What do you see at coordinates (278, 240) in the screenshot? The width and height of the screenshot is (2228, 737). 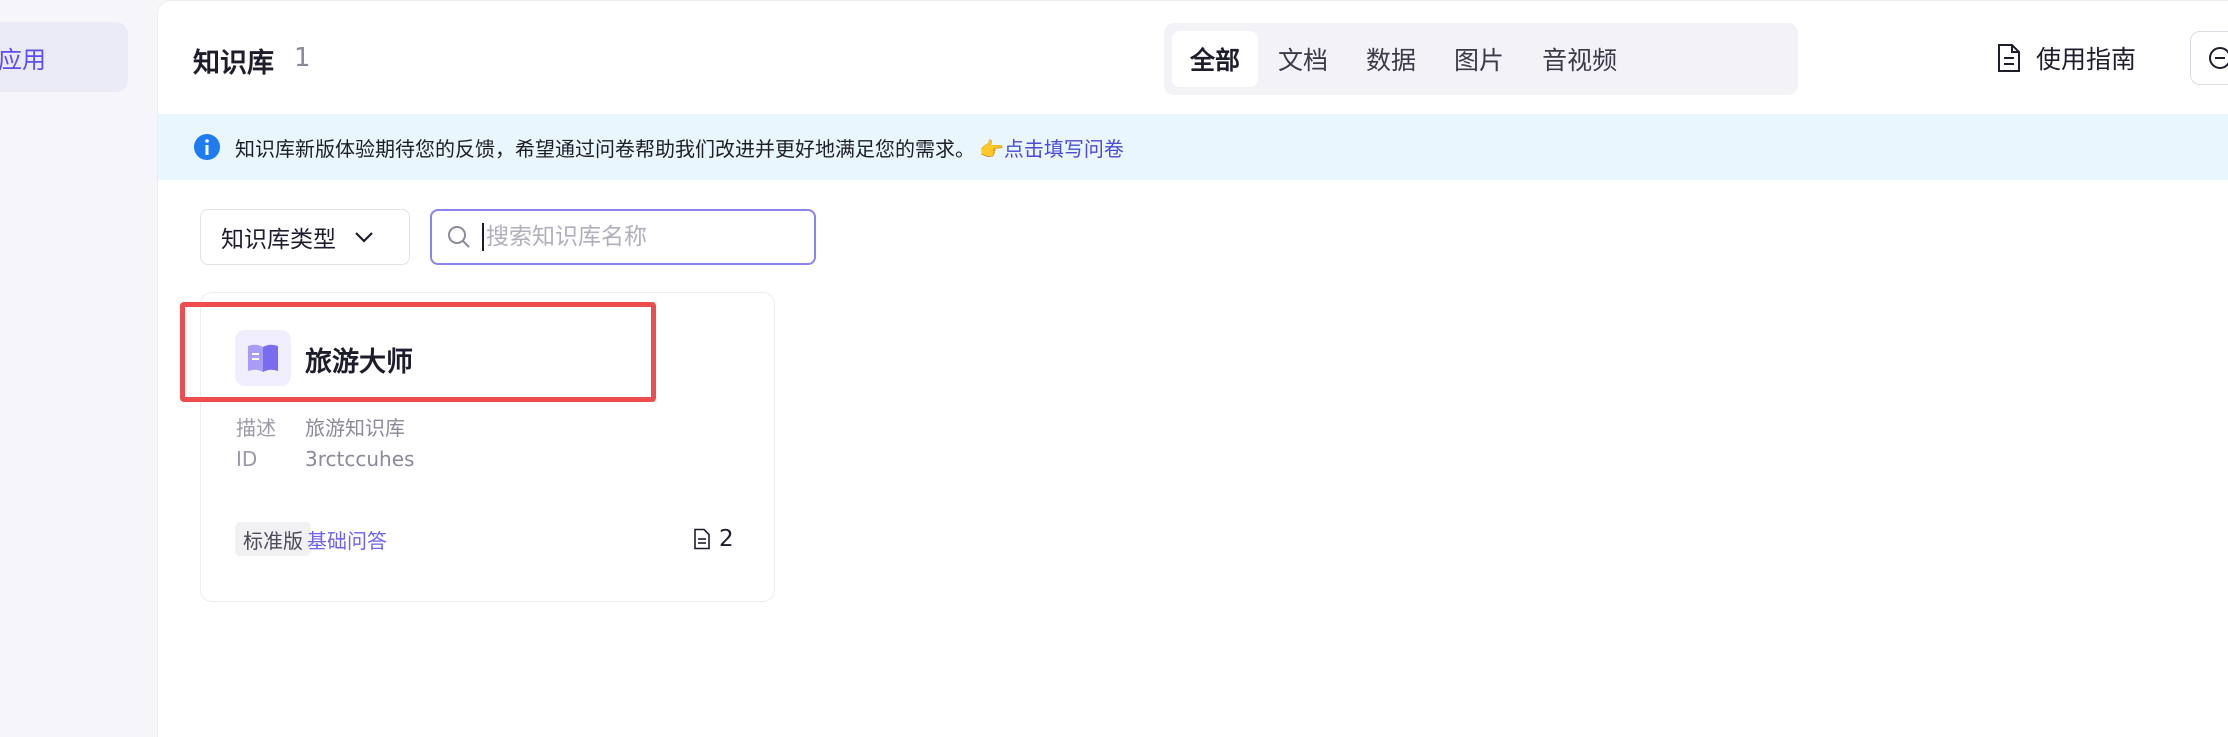 I see `filter-label: 知识库类型` at bounding box center [278, 240].